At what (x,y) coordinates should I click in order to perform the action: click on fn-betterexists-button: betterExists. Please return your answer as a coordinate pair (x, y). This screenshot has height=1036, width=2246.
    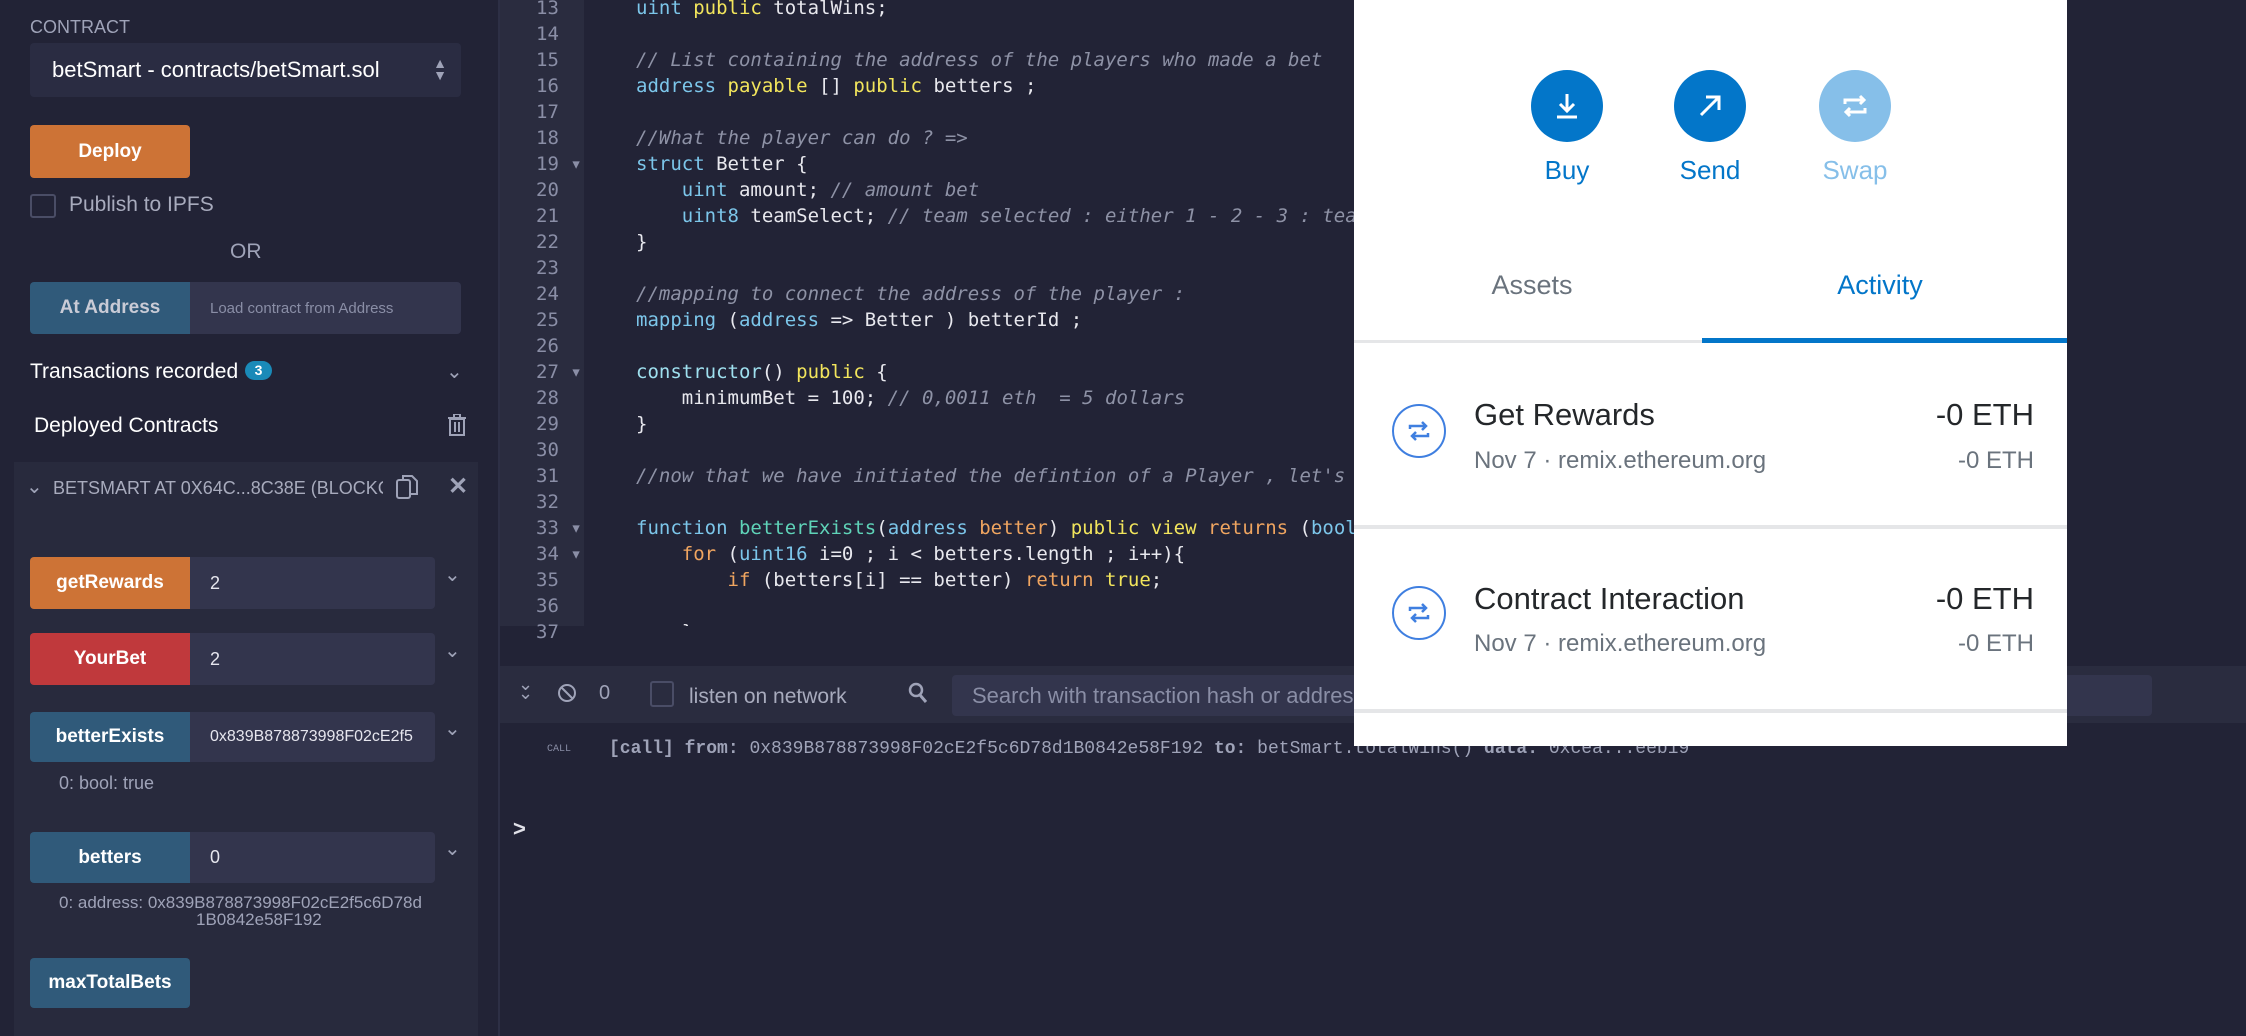
    Looking at the image, I should click on (110, 737).